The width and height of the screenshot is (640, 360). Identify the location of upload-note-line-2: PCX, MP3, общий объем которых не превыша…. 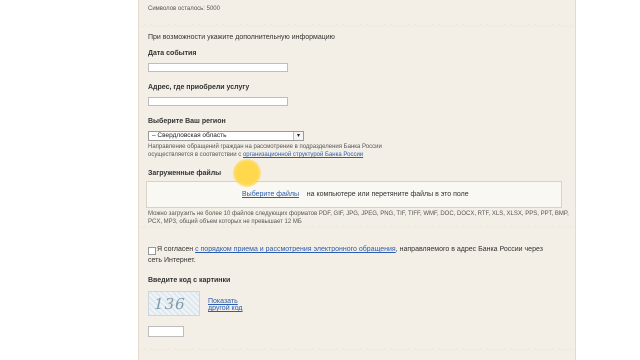
(225, 222).